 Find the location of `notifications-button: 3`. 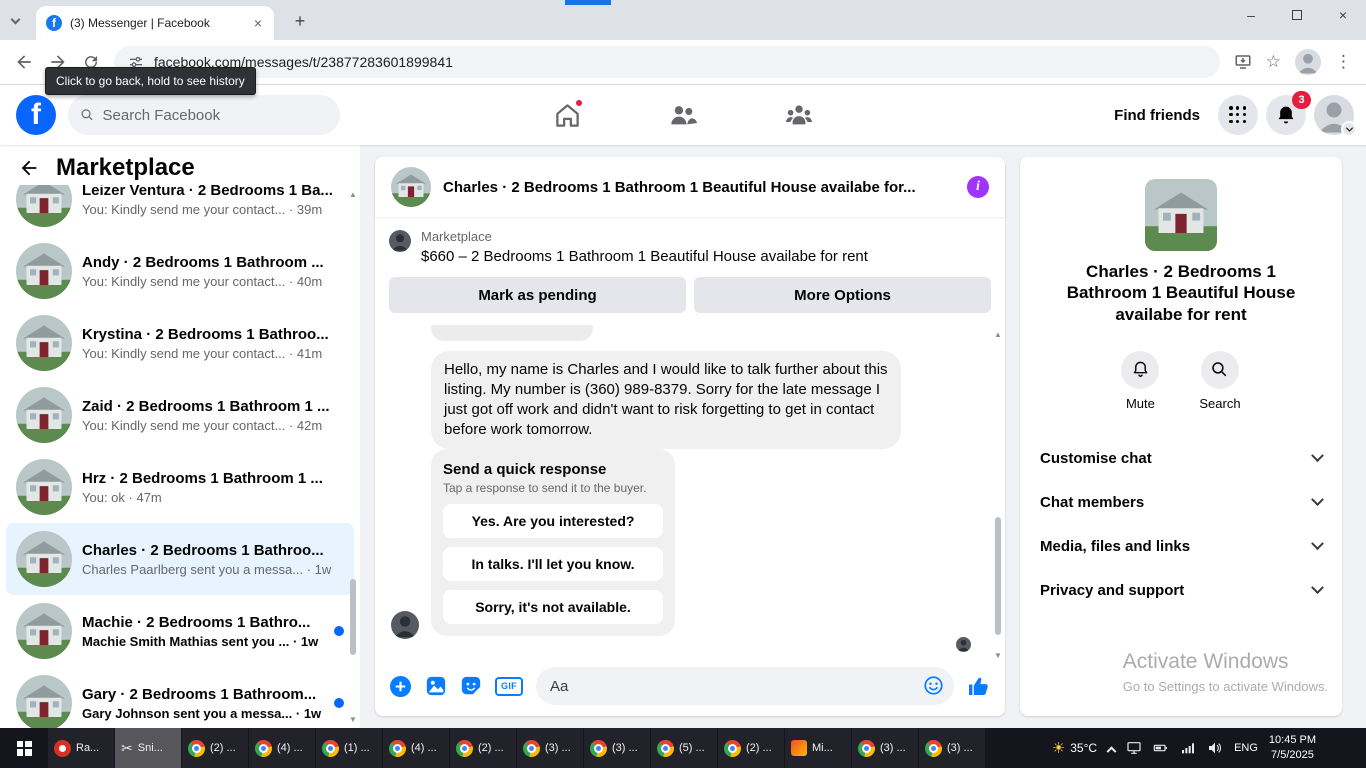

notifications-button: 3 is located at coordinates (1288, 113).